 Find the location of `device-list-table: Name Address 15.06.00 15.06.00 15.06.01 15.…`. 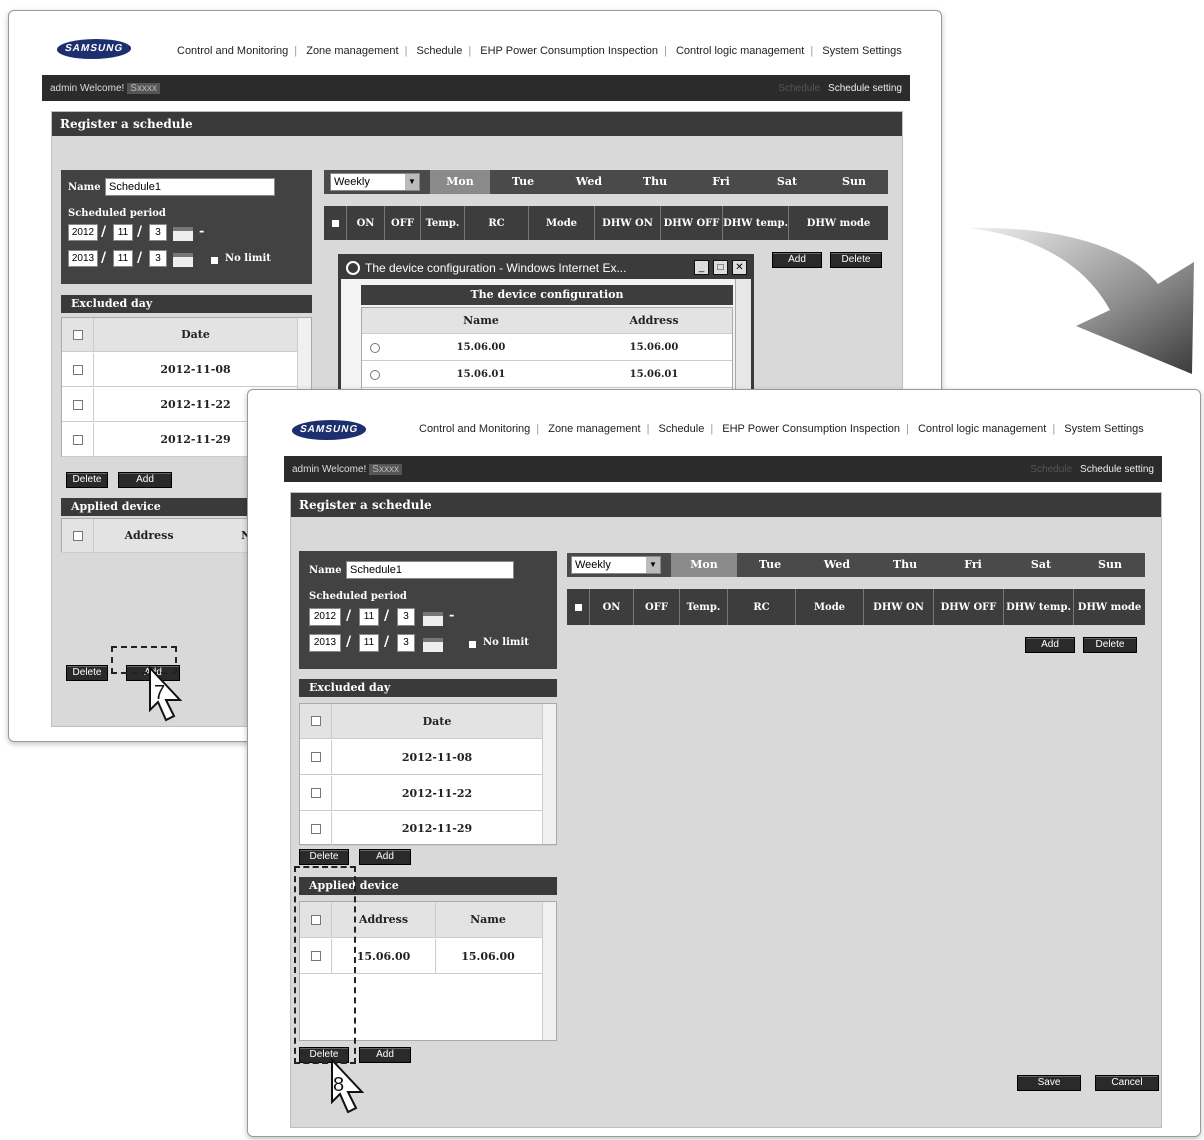

device-list-table: Name Address 15.06.00 15.06.00 15.06.01 15.… is located at coordinates (547, 350).